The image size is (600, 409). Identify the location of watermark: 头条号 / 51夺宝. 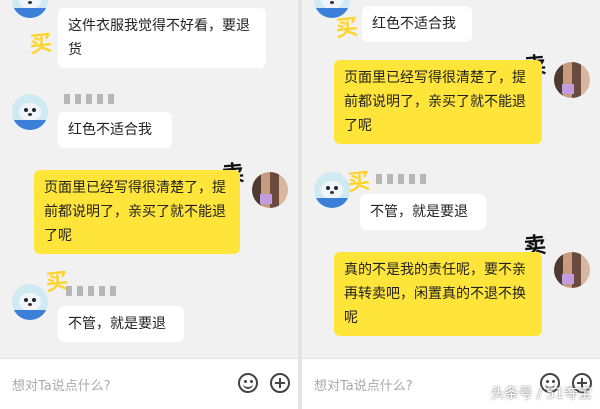
(541, 394).